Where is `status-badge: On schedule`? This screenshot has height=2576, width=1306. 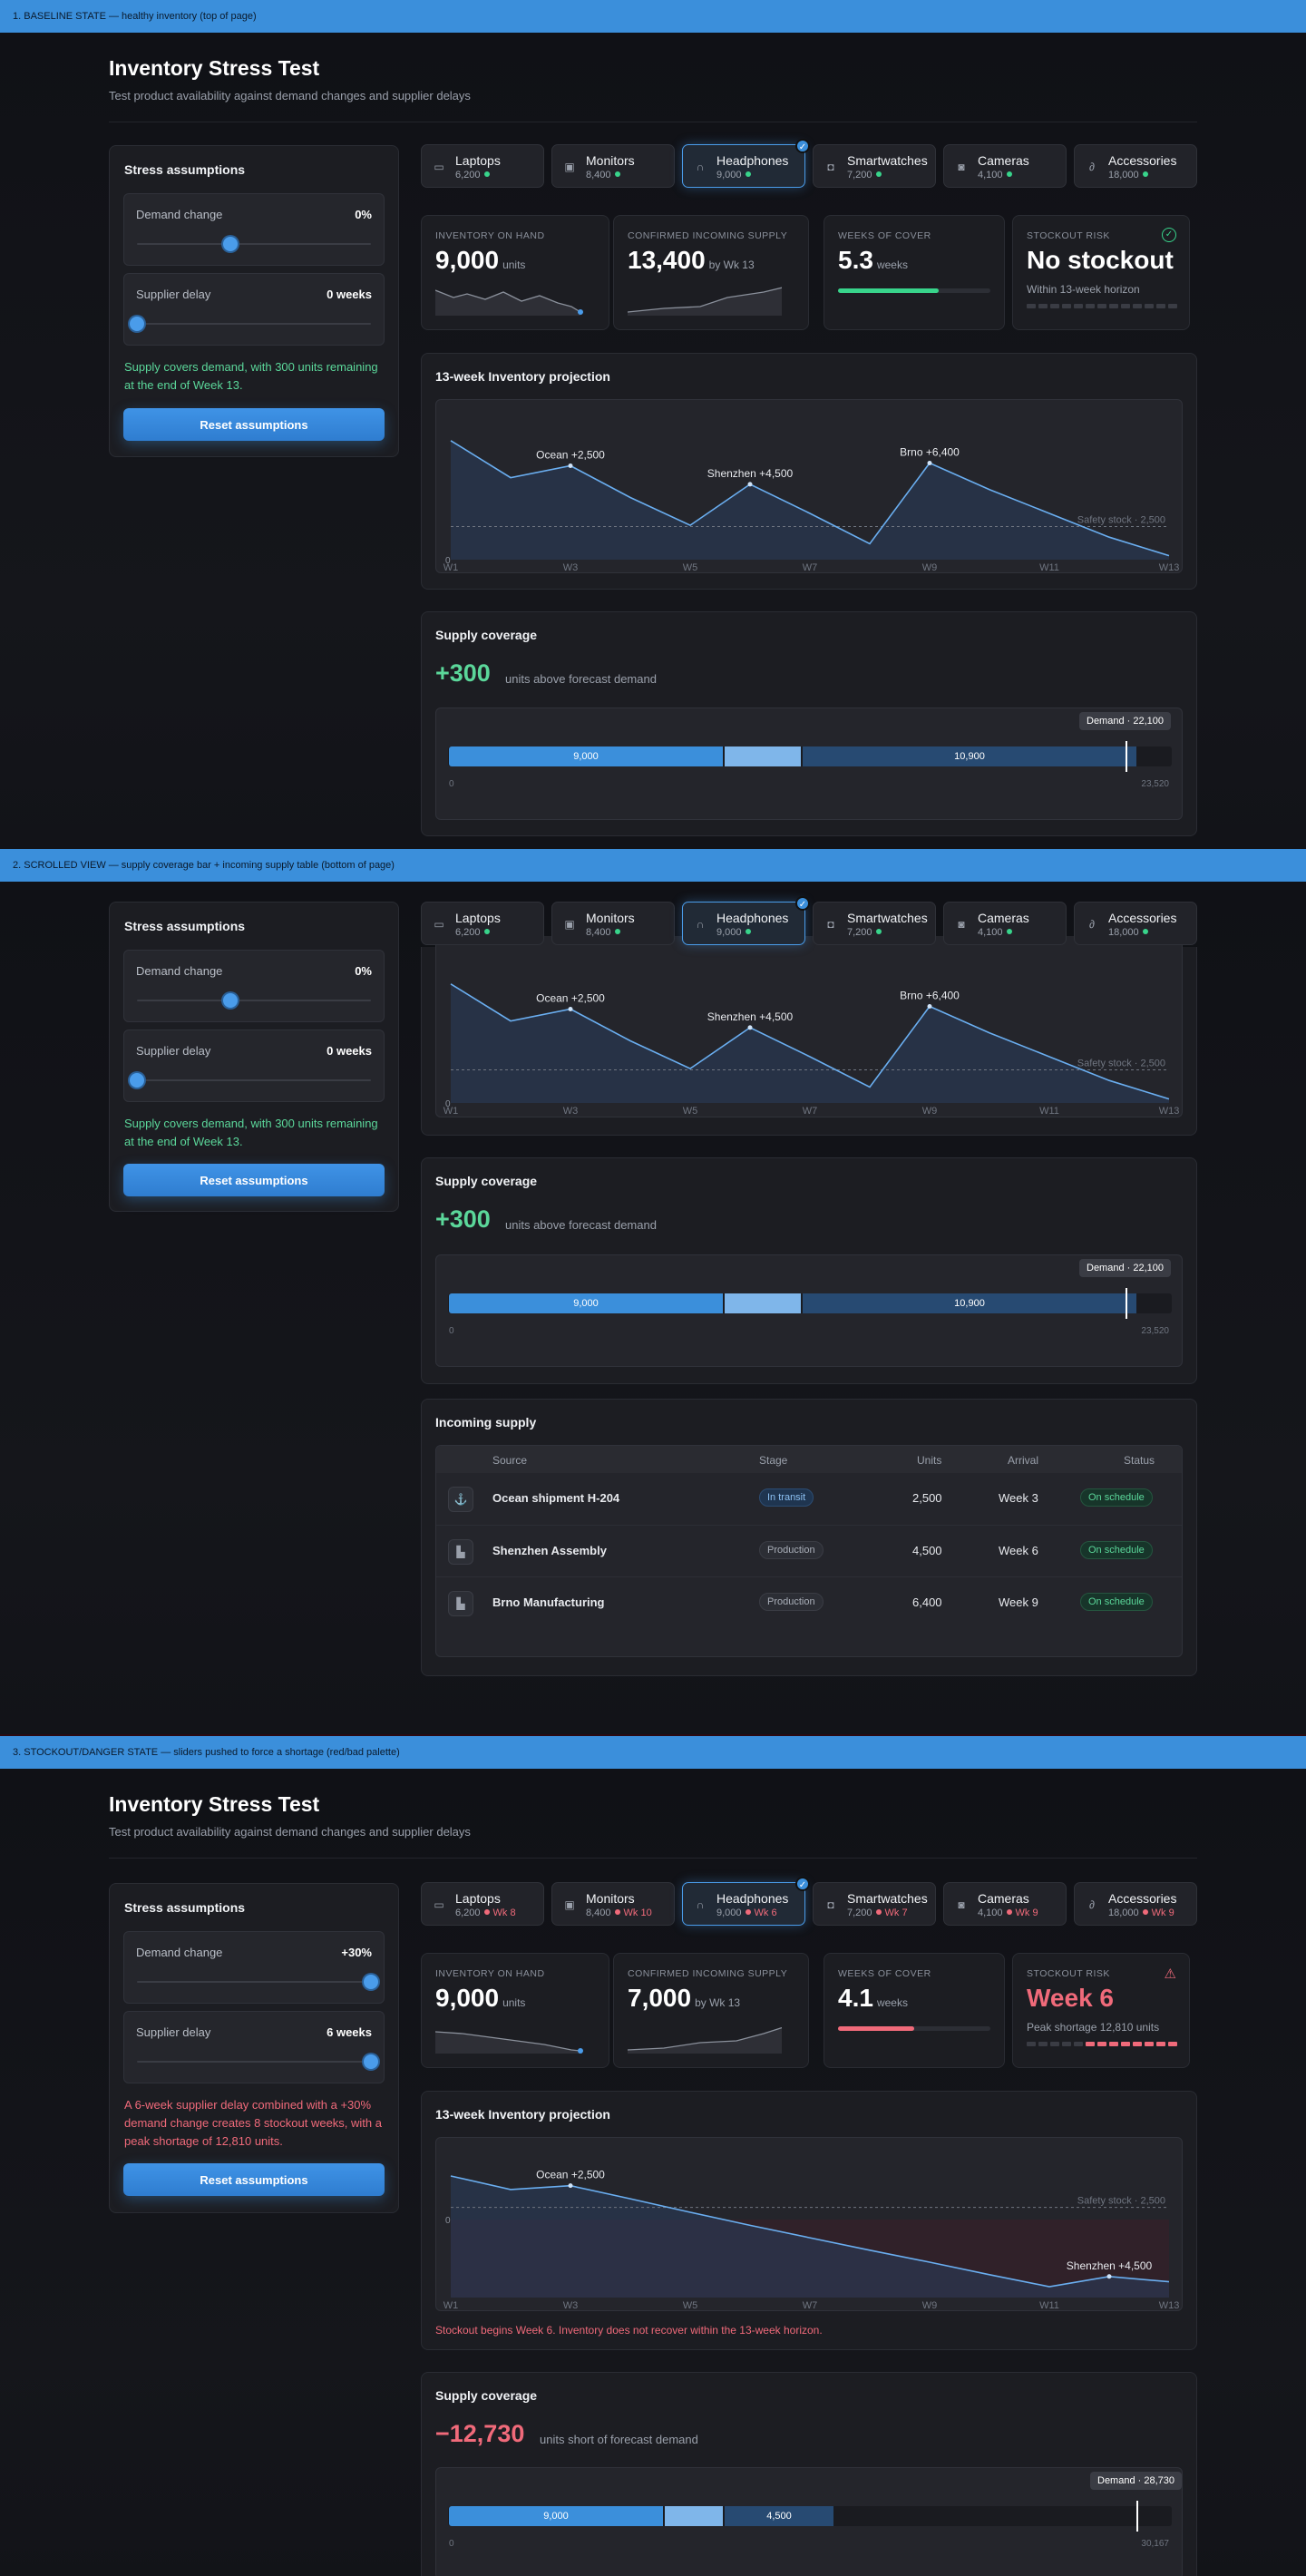
status-badge: On schedule is located at coordinates (1116, 1550).